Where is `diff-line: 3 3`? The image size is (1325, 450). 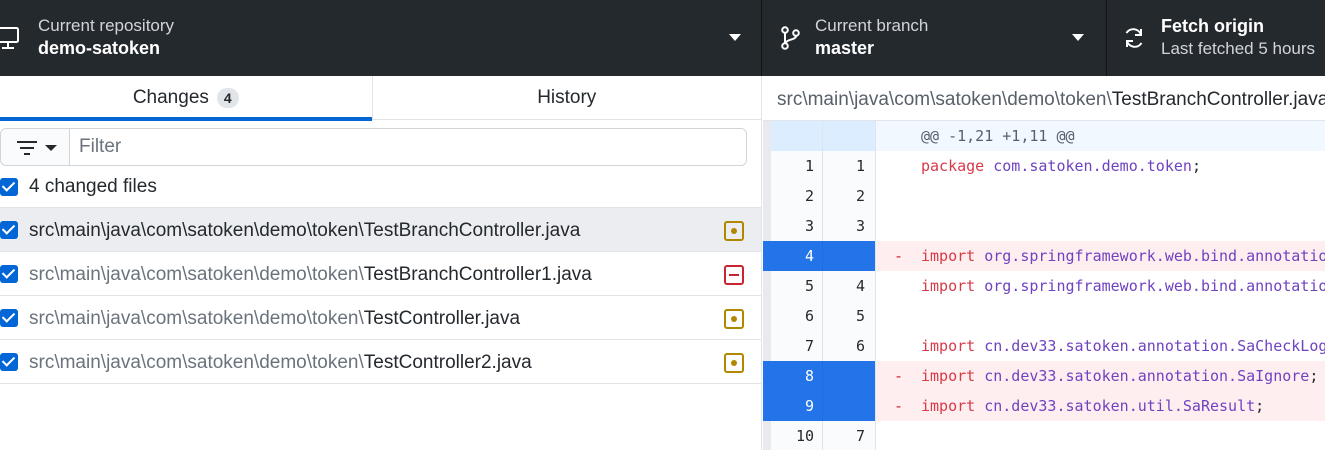
diff-line: 3 3 is located at coordinates (1044, 226).